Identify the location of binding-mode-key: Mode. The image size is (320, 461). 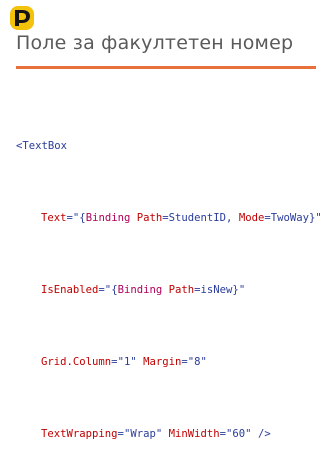
(251, 218).